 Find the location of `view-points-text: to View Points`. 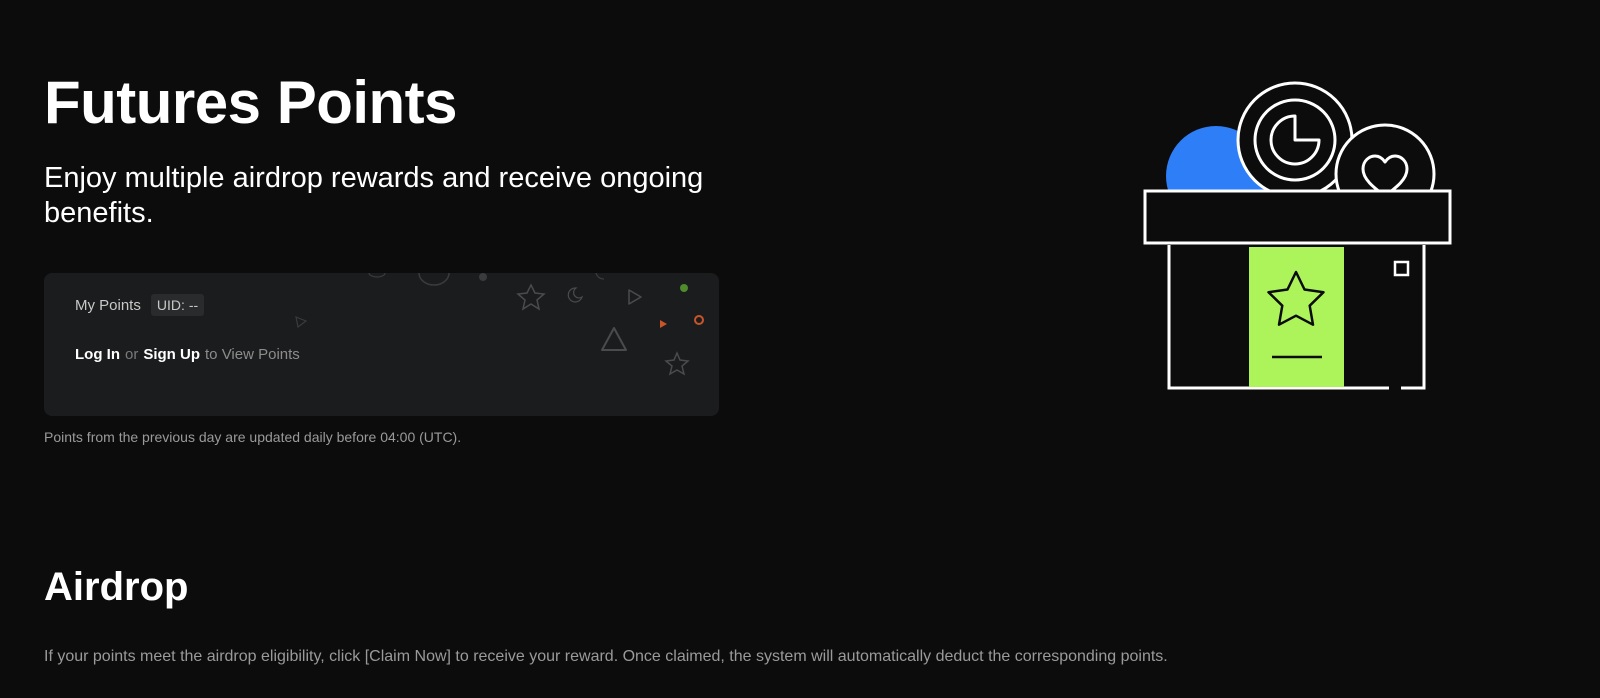

view-points-text: to View Points is located at coordinates (252, 354).